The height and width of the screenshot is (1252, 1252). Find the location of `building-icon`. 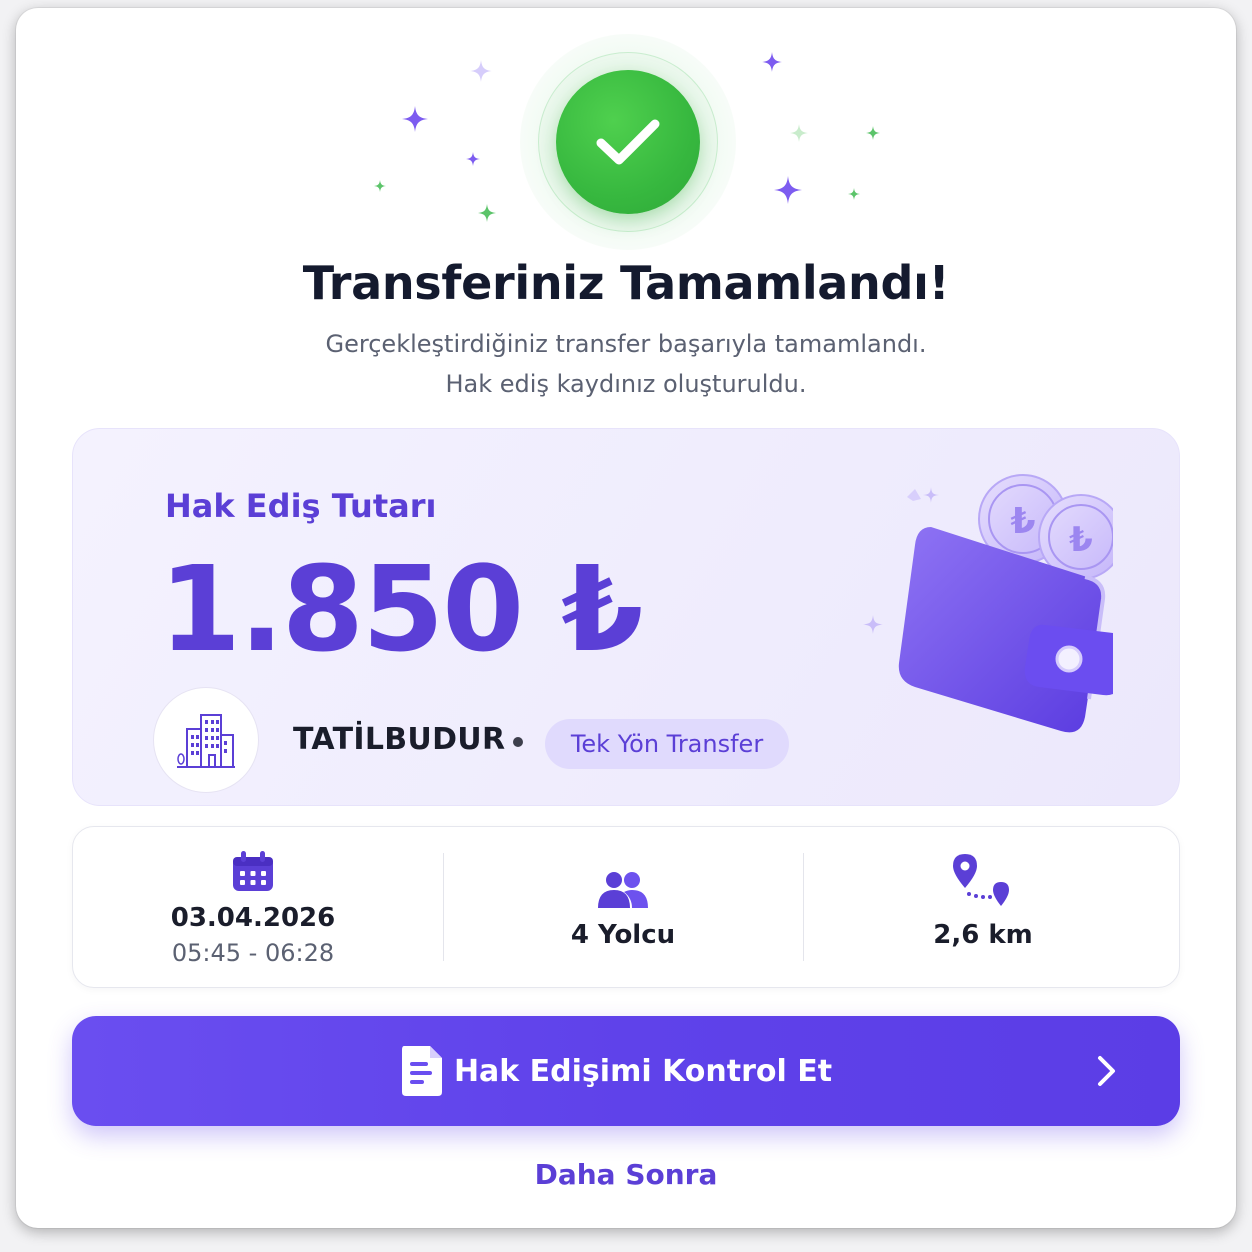

building-icon is located at coordinates (206, 741).